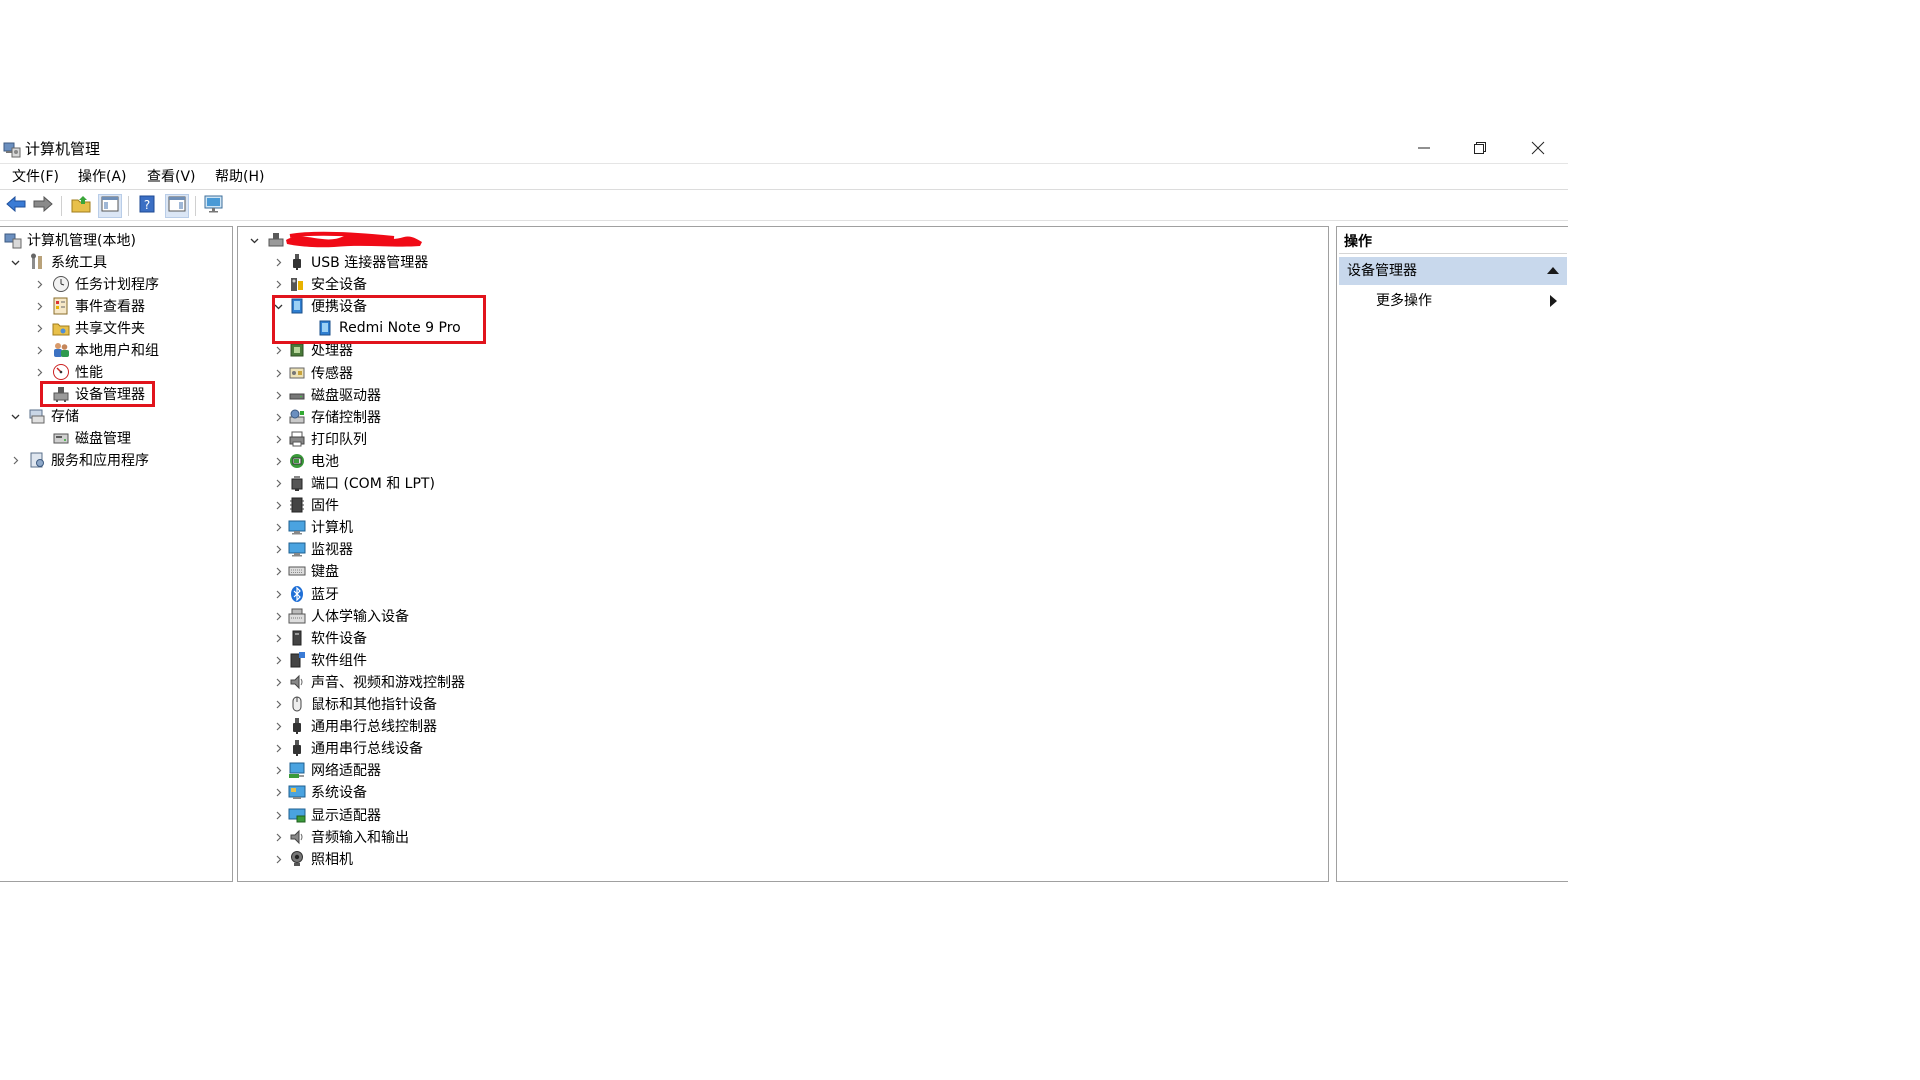  I want to click on device-category-row: 蓝牙, so click(304, 594).